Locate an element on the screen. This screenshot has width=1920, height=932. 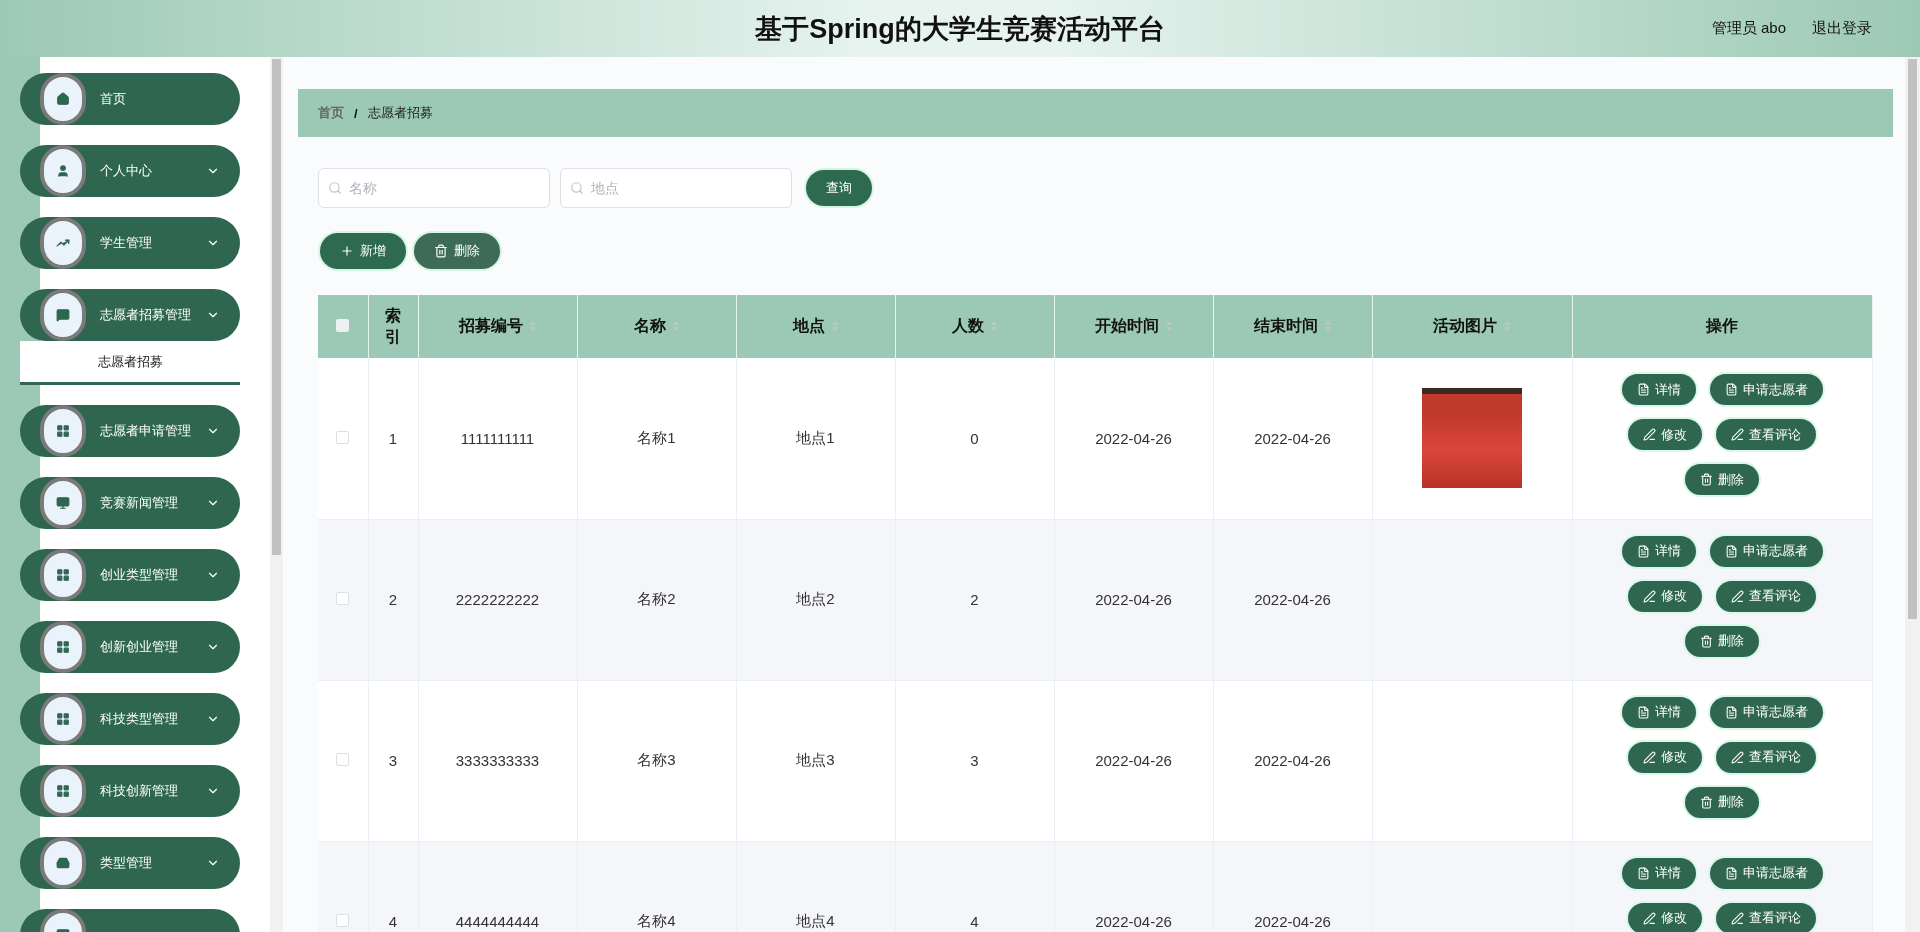
menu-item: 首页 is located at coordinates (130, 99).